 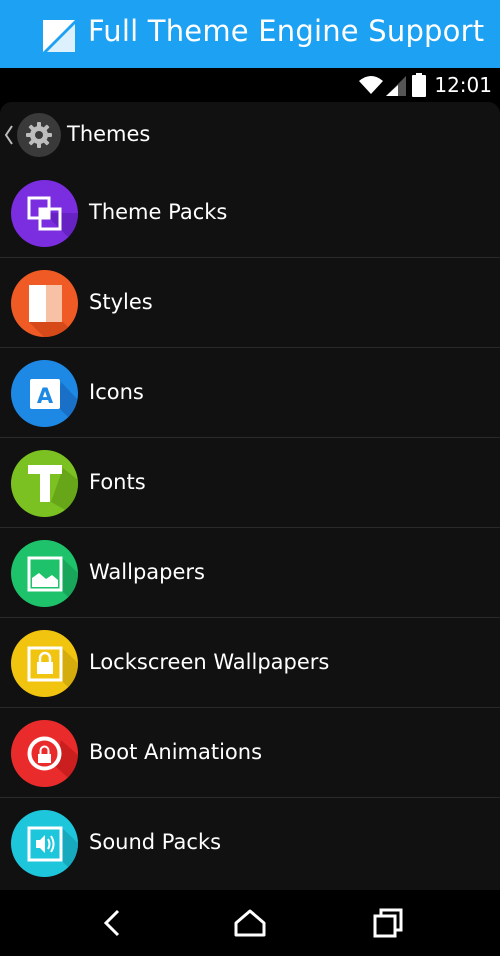 I want to click on icons-icon: A, so click(x=44, y=393).